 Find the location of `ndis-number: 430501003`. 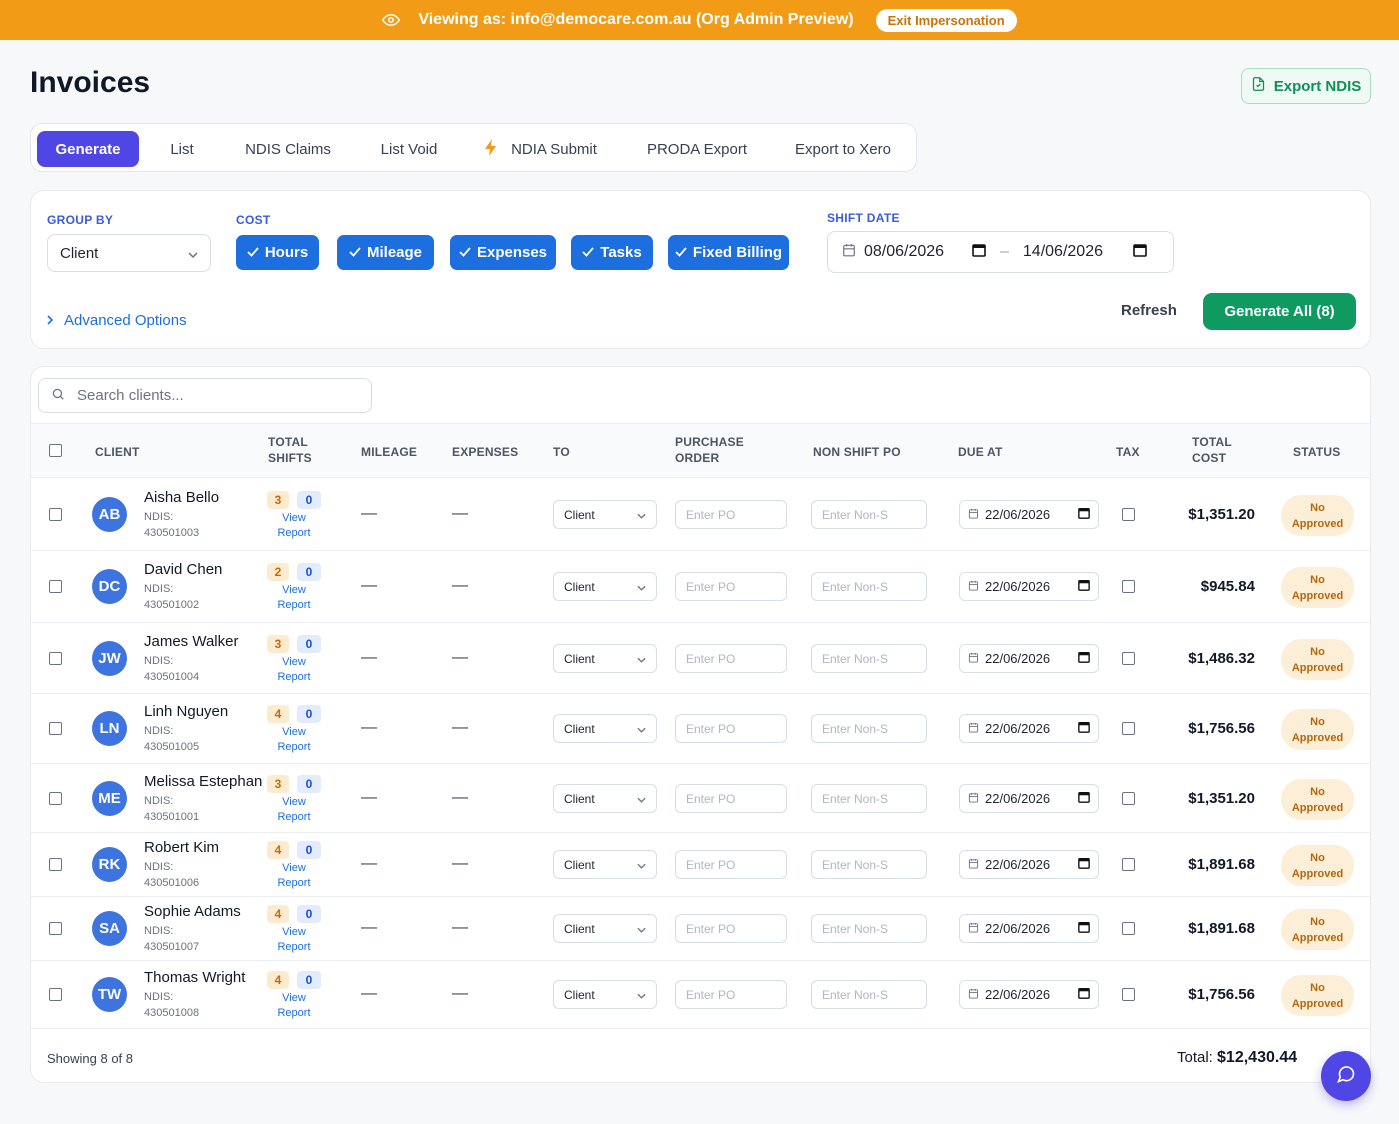

ndis-number: 430501003 is located at coordinates (172, 533).